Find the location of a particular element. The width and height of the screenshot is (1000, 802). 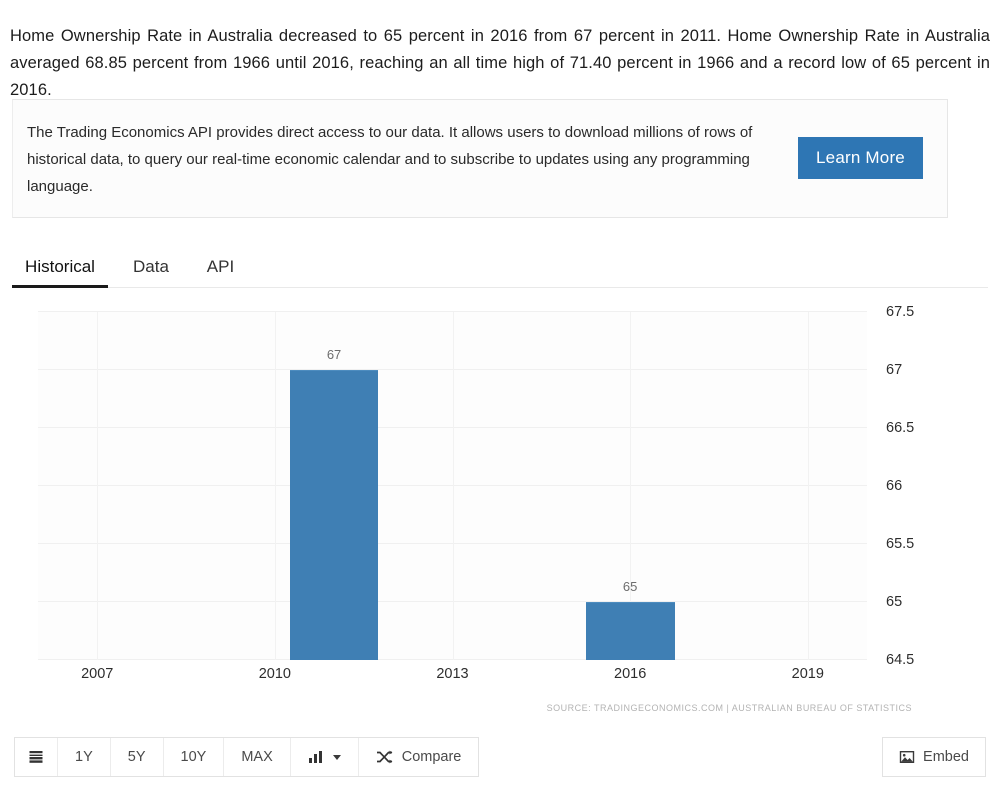

chevron-down-icon is located at coordinates (336, 757).